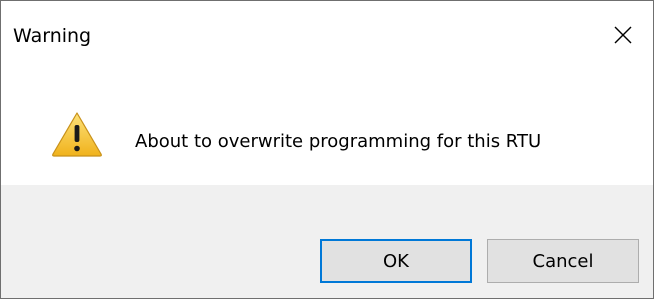  I want to click on ok-button: OK, so click(396, 261).